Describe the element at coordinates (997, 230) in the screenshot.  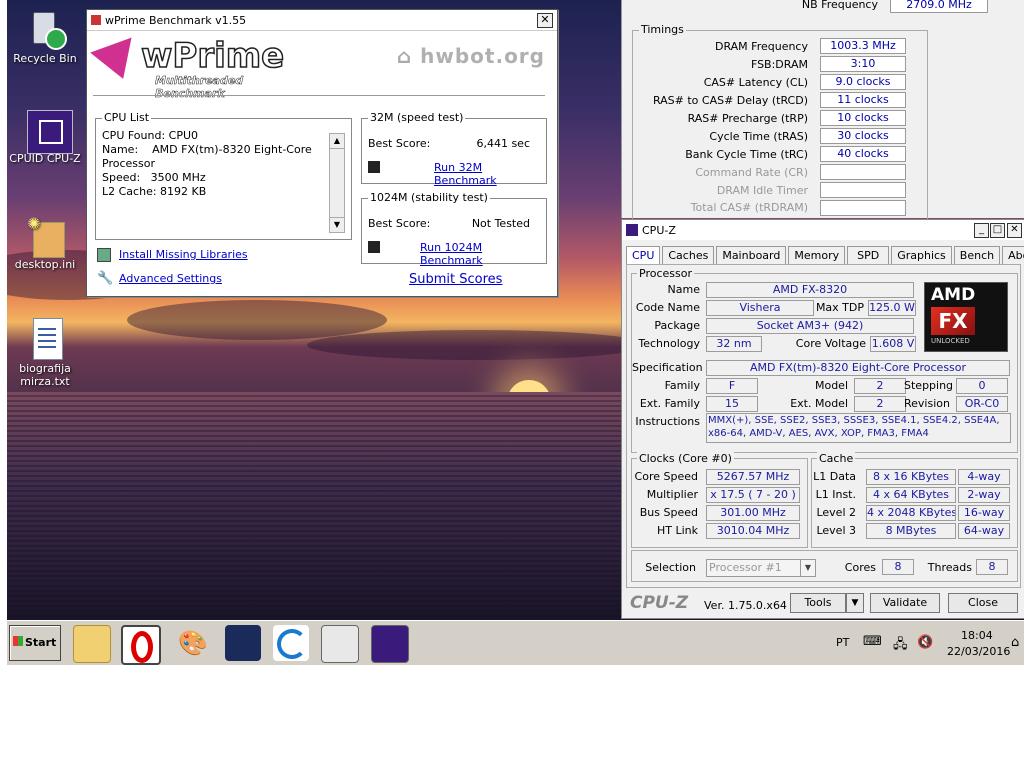
I see `maximize-icon: □` at that location.